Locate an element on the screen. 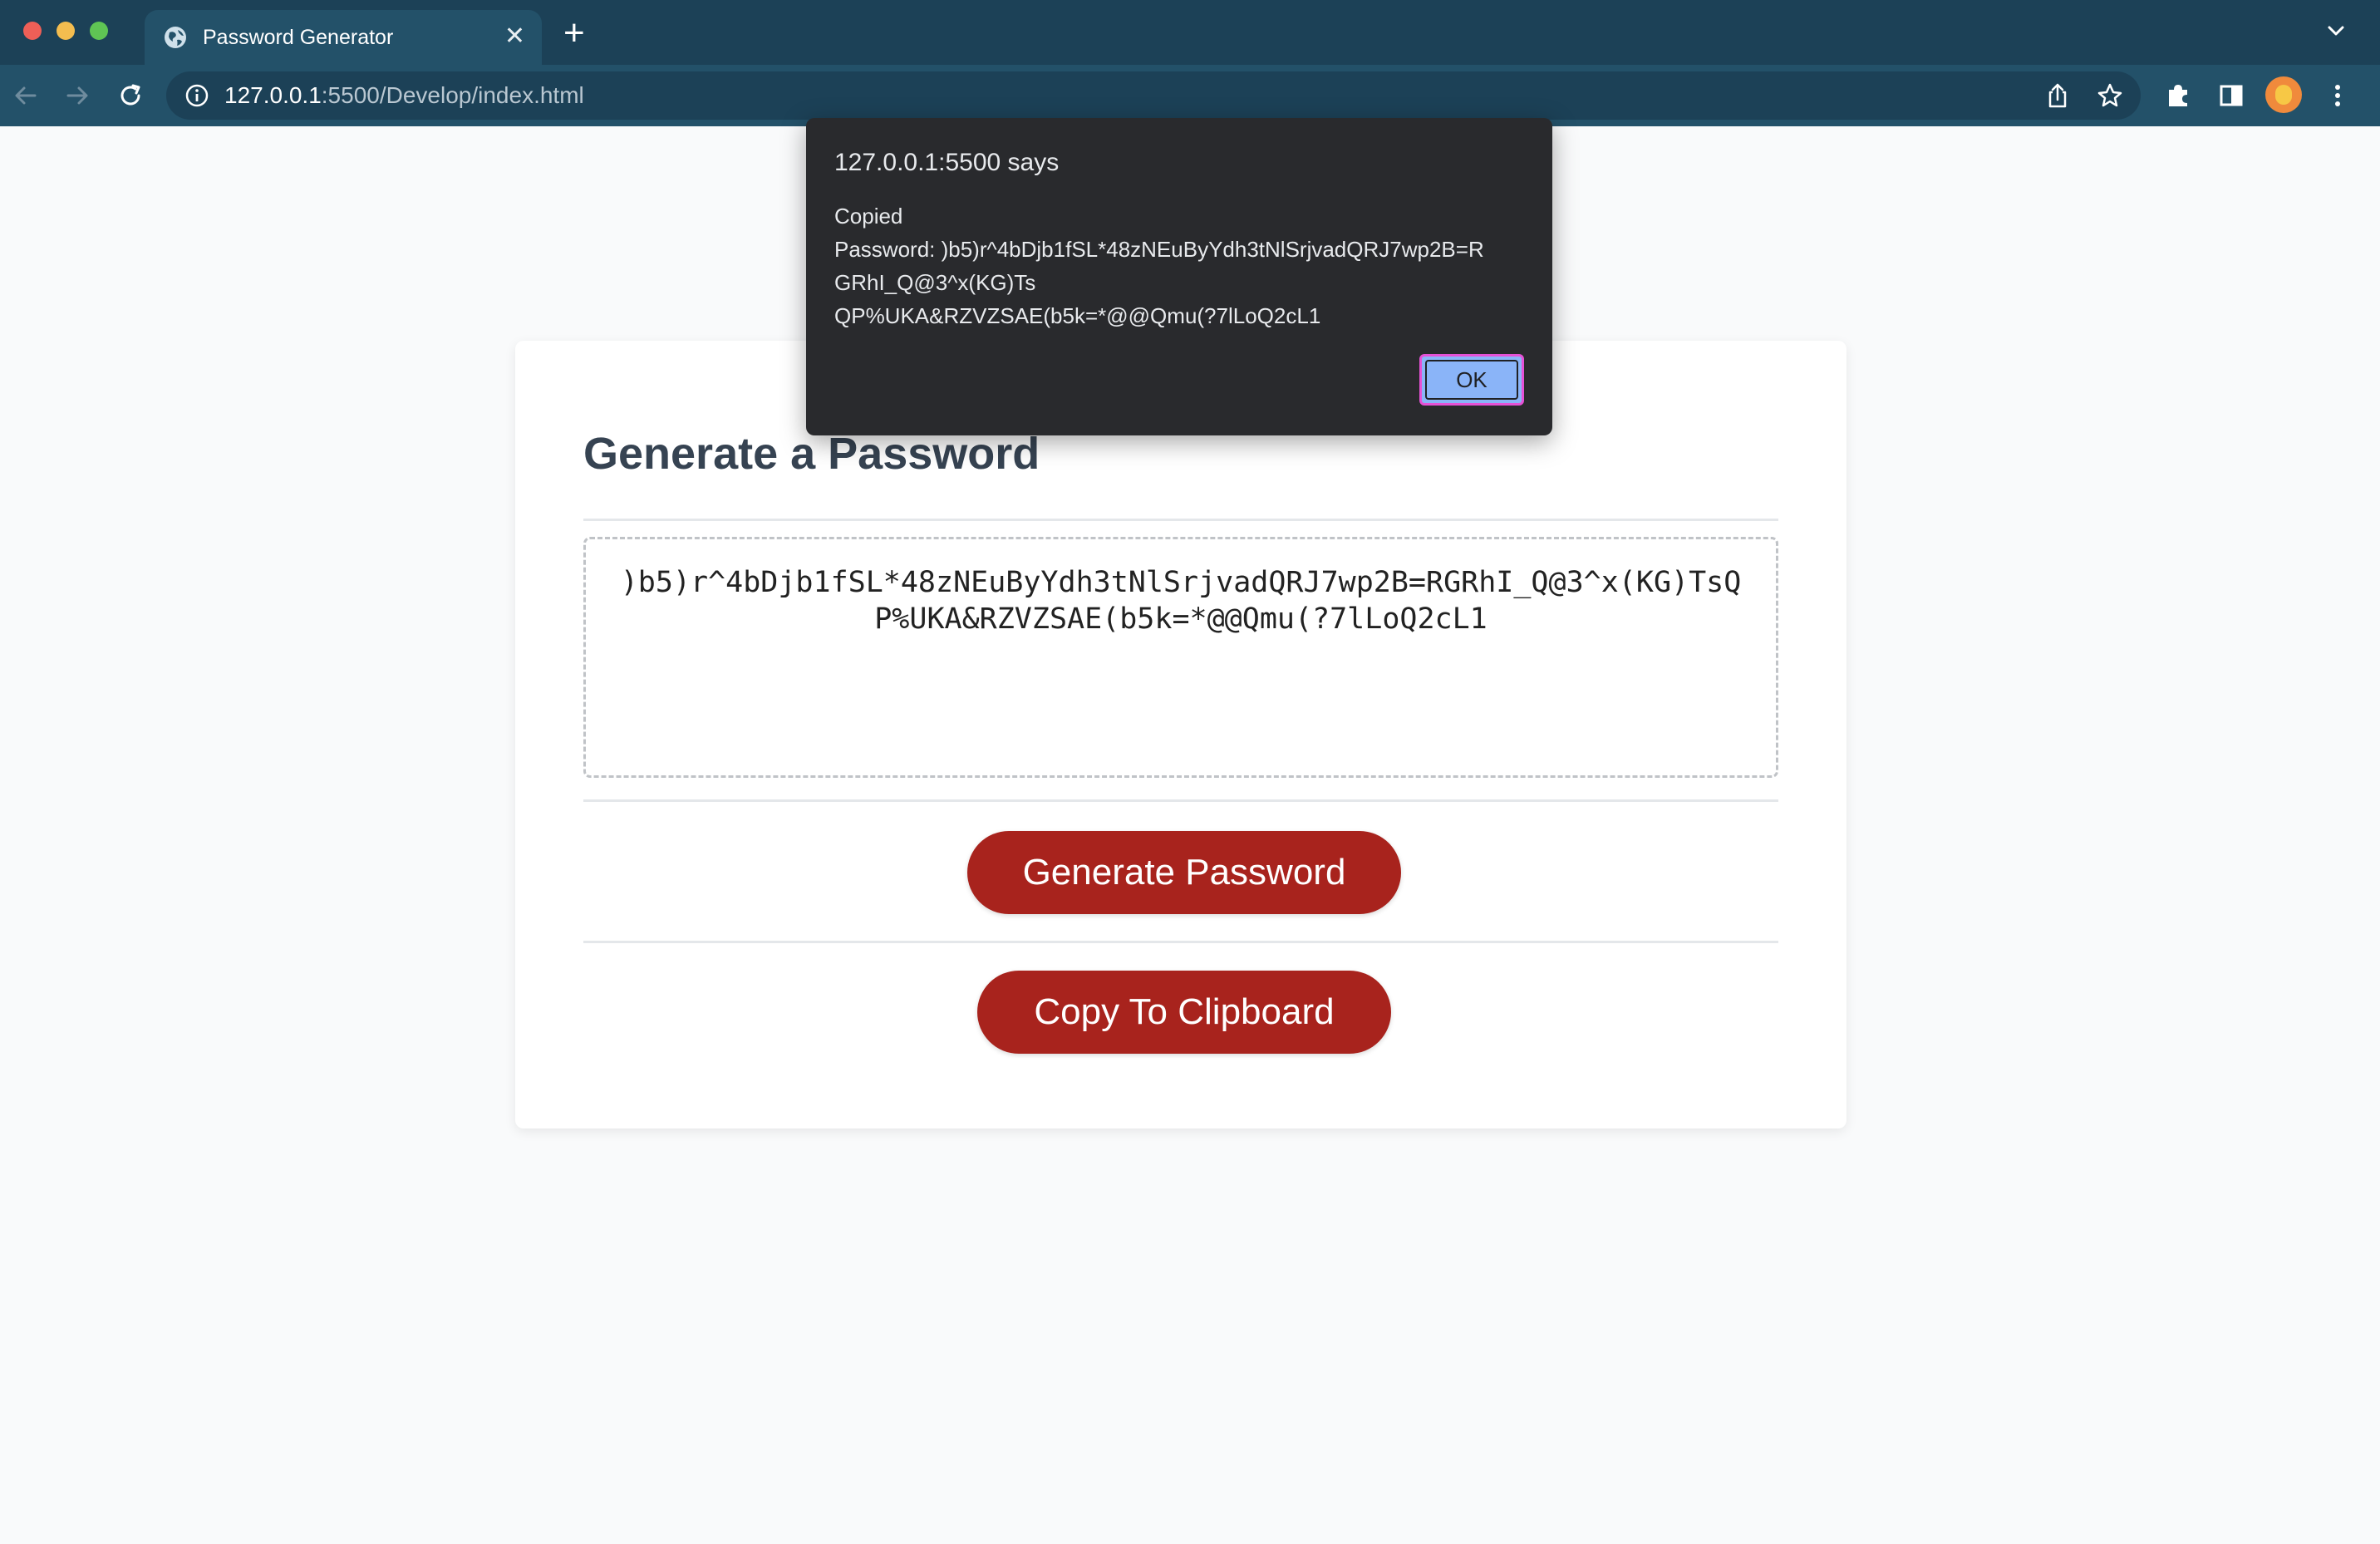  address-bar: 127.0.0.1:5500/Develop/index.html is located at coordinates (1153, 95).